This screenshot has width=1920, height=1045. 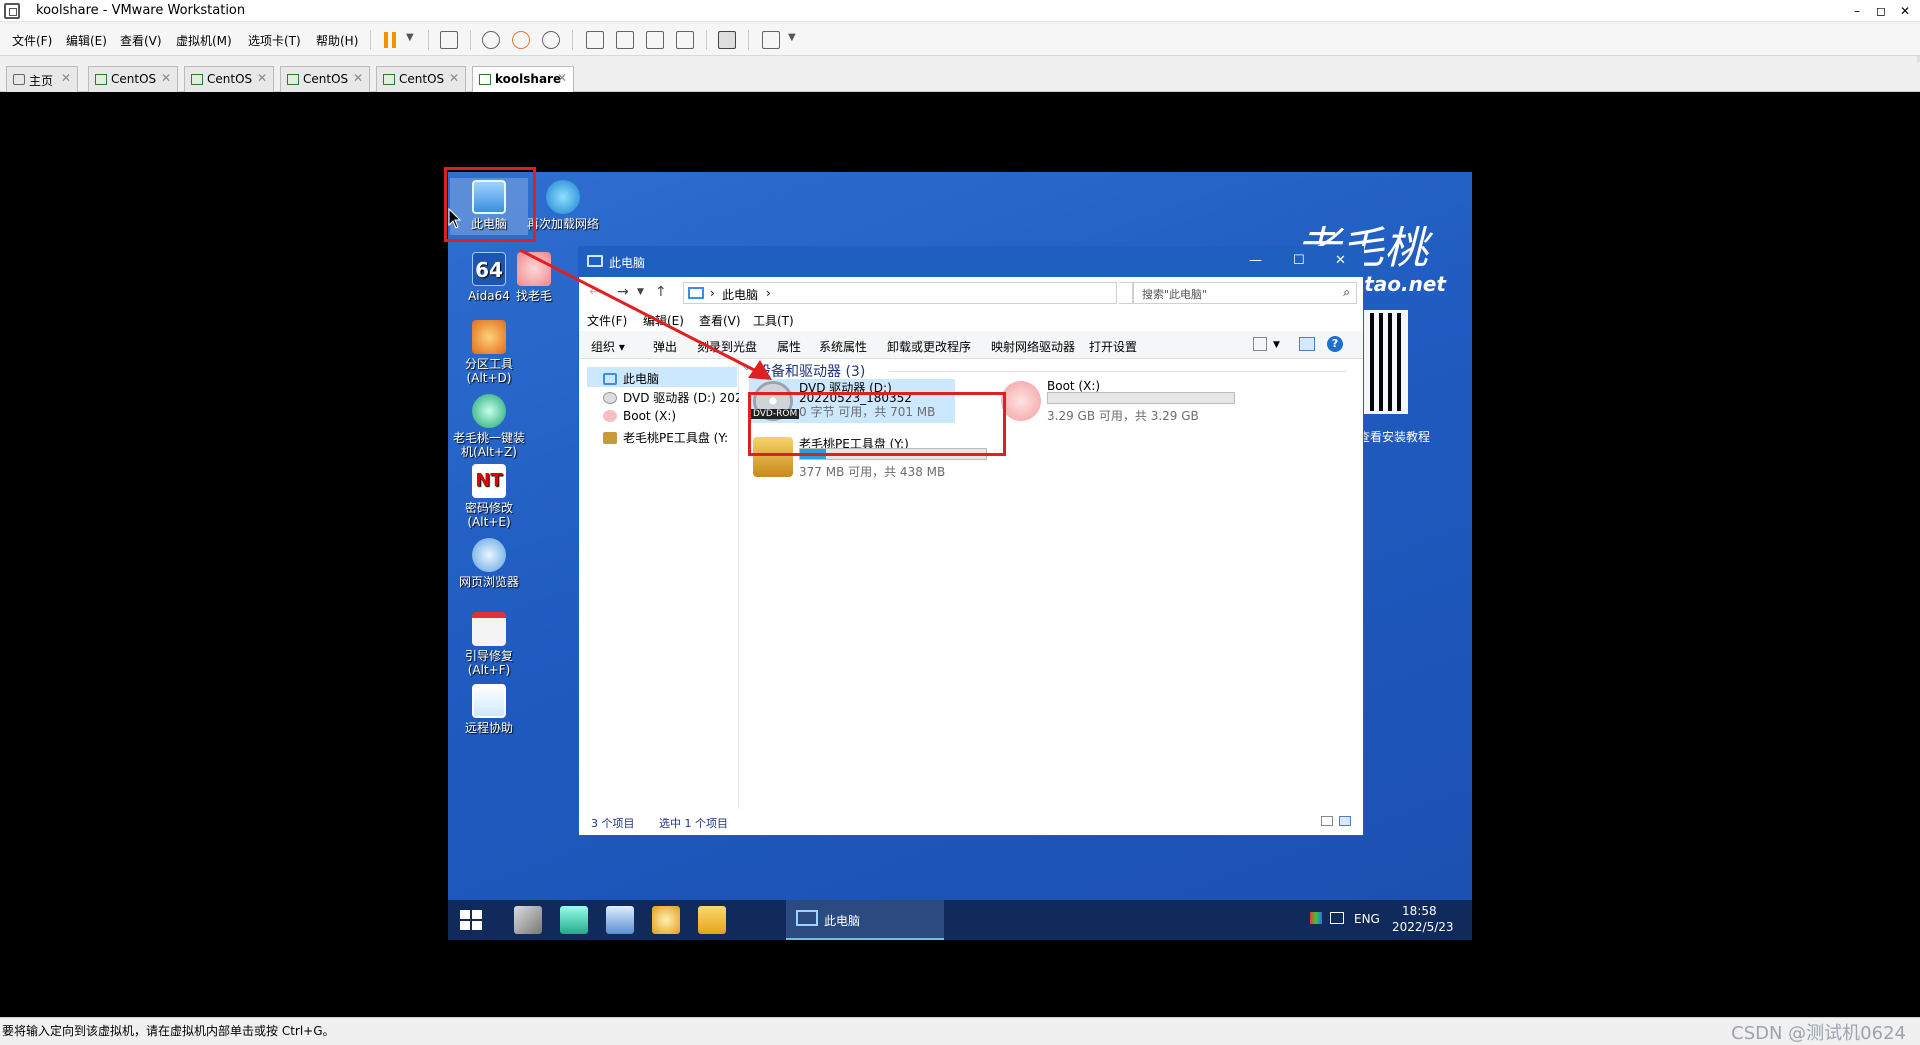 I want to click on qr-caption: 查看安装教程, so click(x=1393, y=437).